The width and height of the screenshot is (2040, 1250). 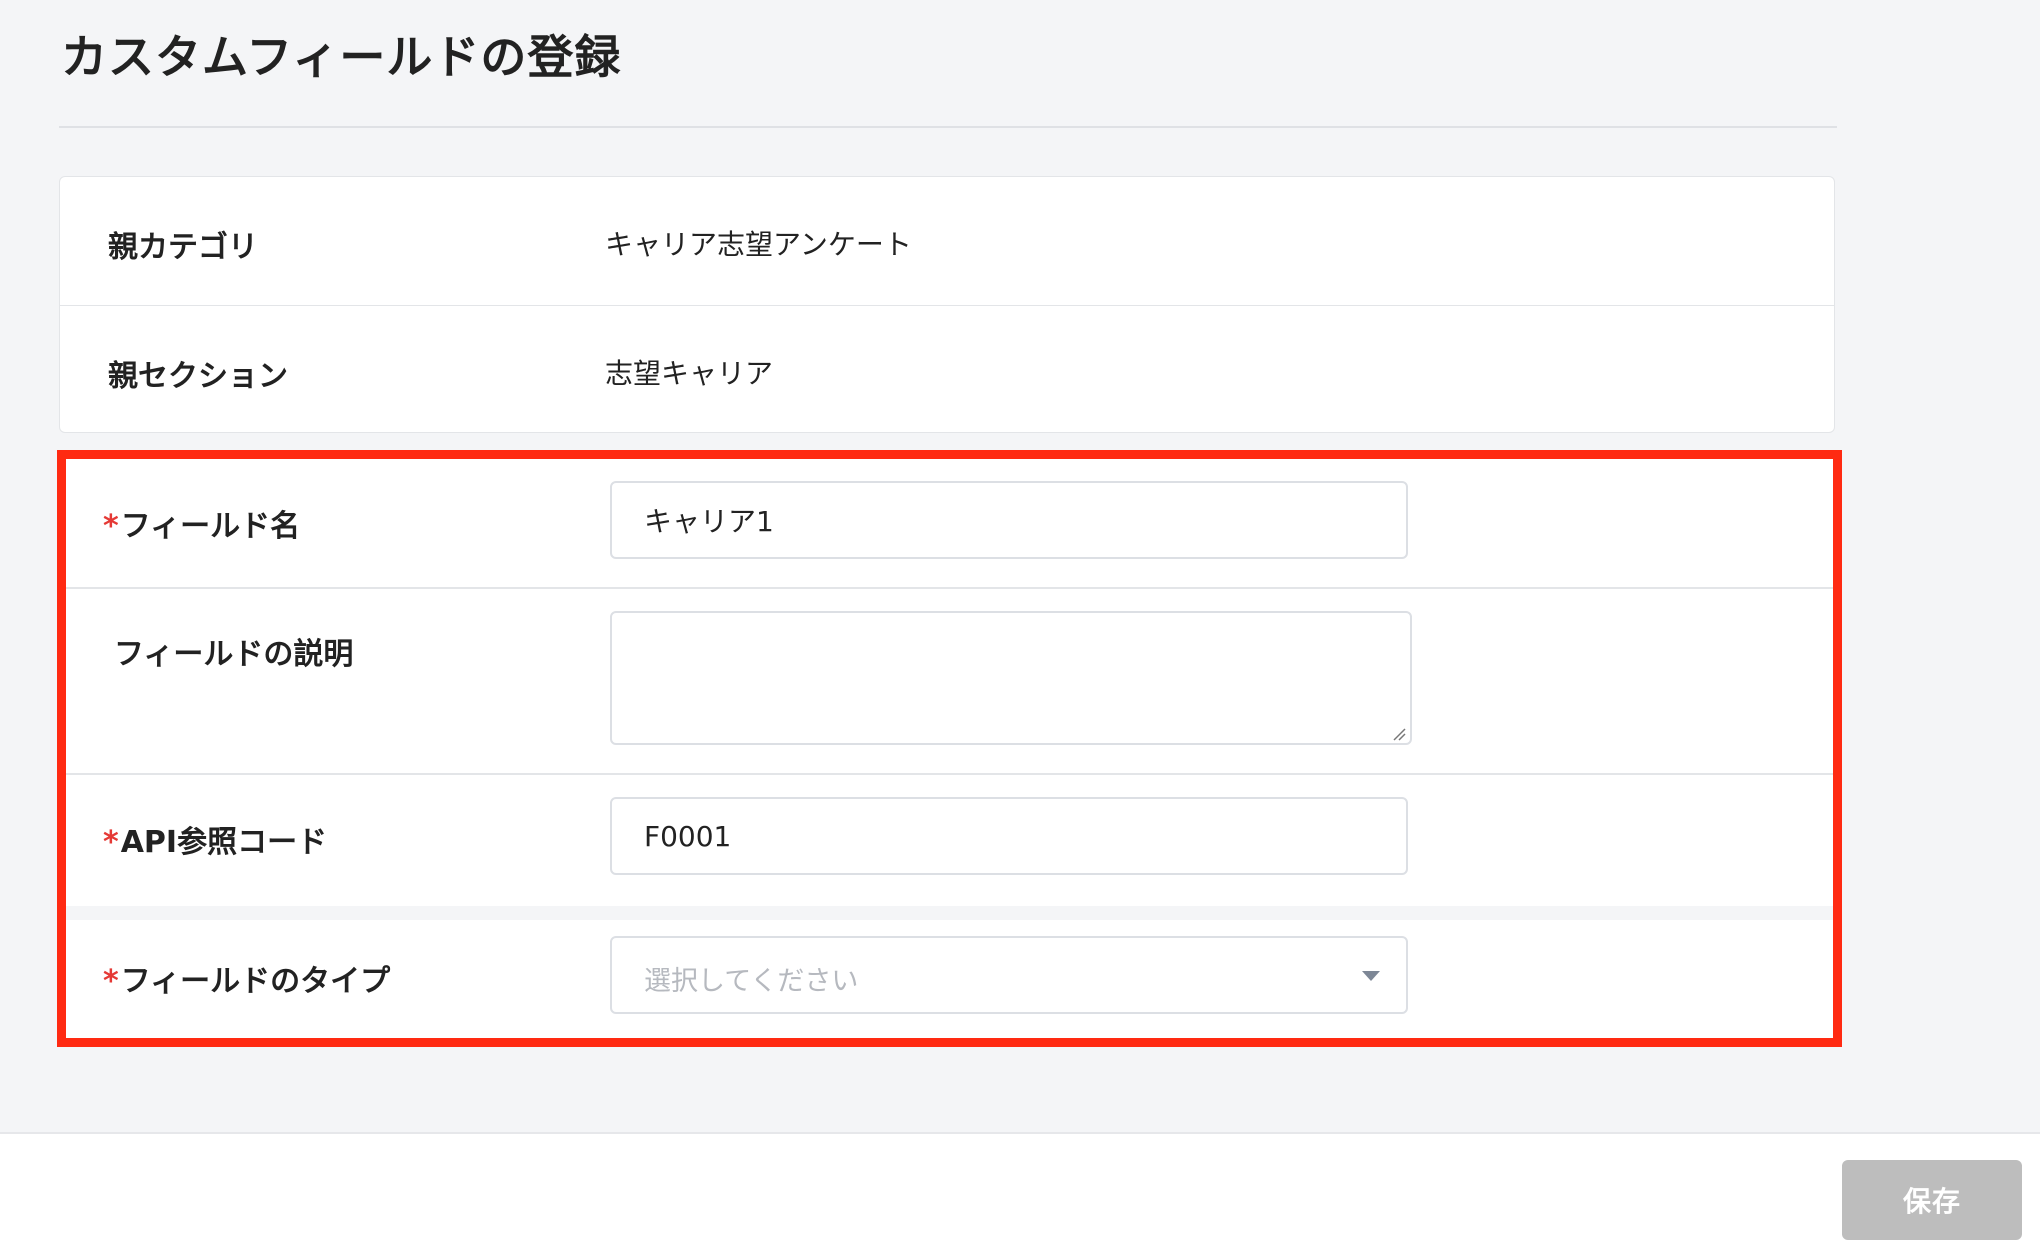 What do you see at coordinates (1009, 975) in the screenshot?
I see `field-type-select: 選択してください` at bounding box center [1009, 975].